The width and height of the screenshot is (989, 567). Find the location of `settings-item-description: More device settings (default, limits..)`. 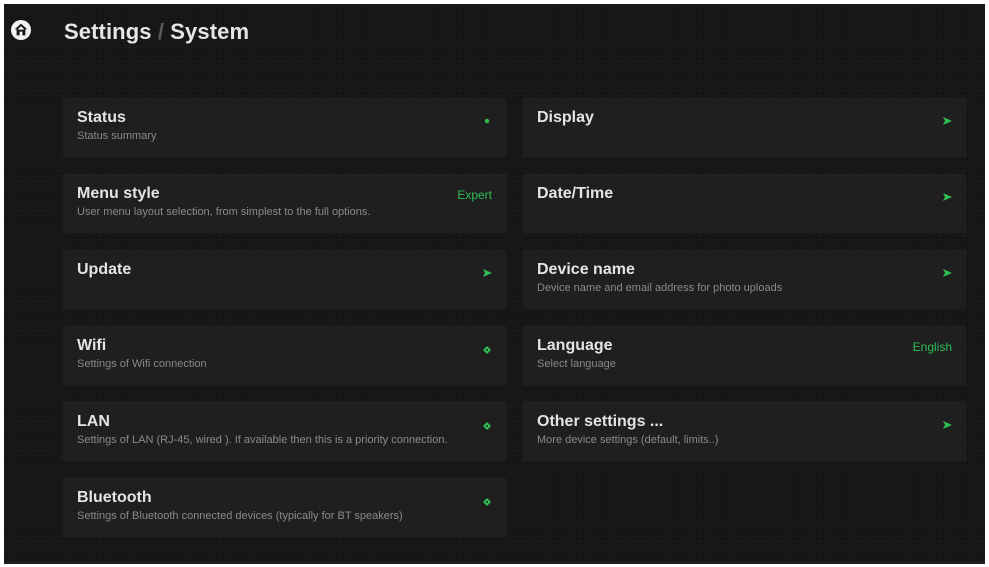

settings-item-description: More device settings (default, limits..) is located at coordinates (628, 440).